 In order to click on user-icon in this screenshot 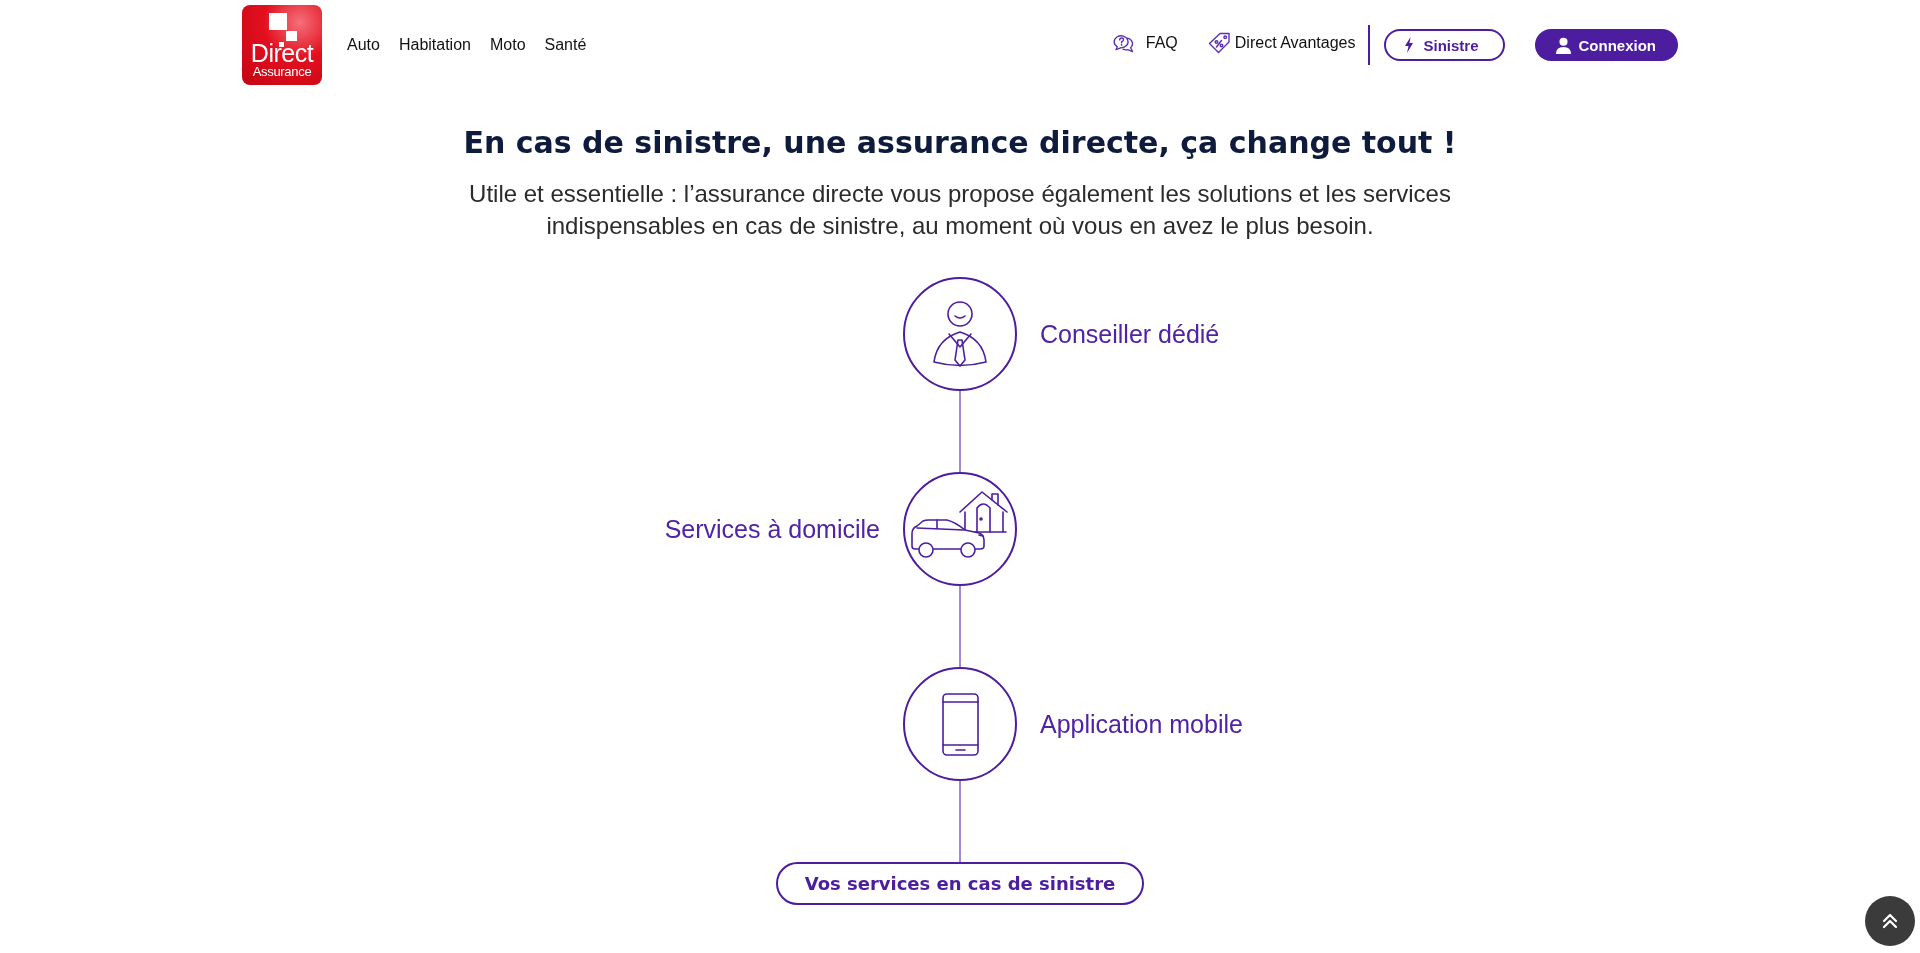, I will do `click(1563, 45)`.